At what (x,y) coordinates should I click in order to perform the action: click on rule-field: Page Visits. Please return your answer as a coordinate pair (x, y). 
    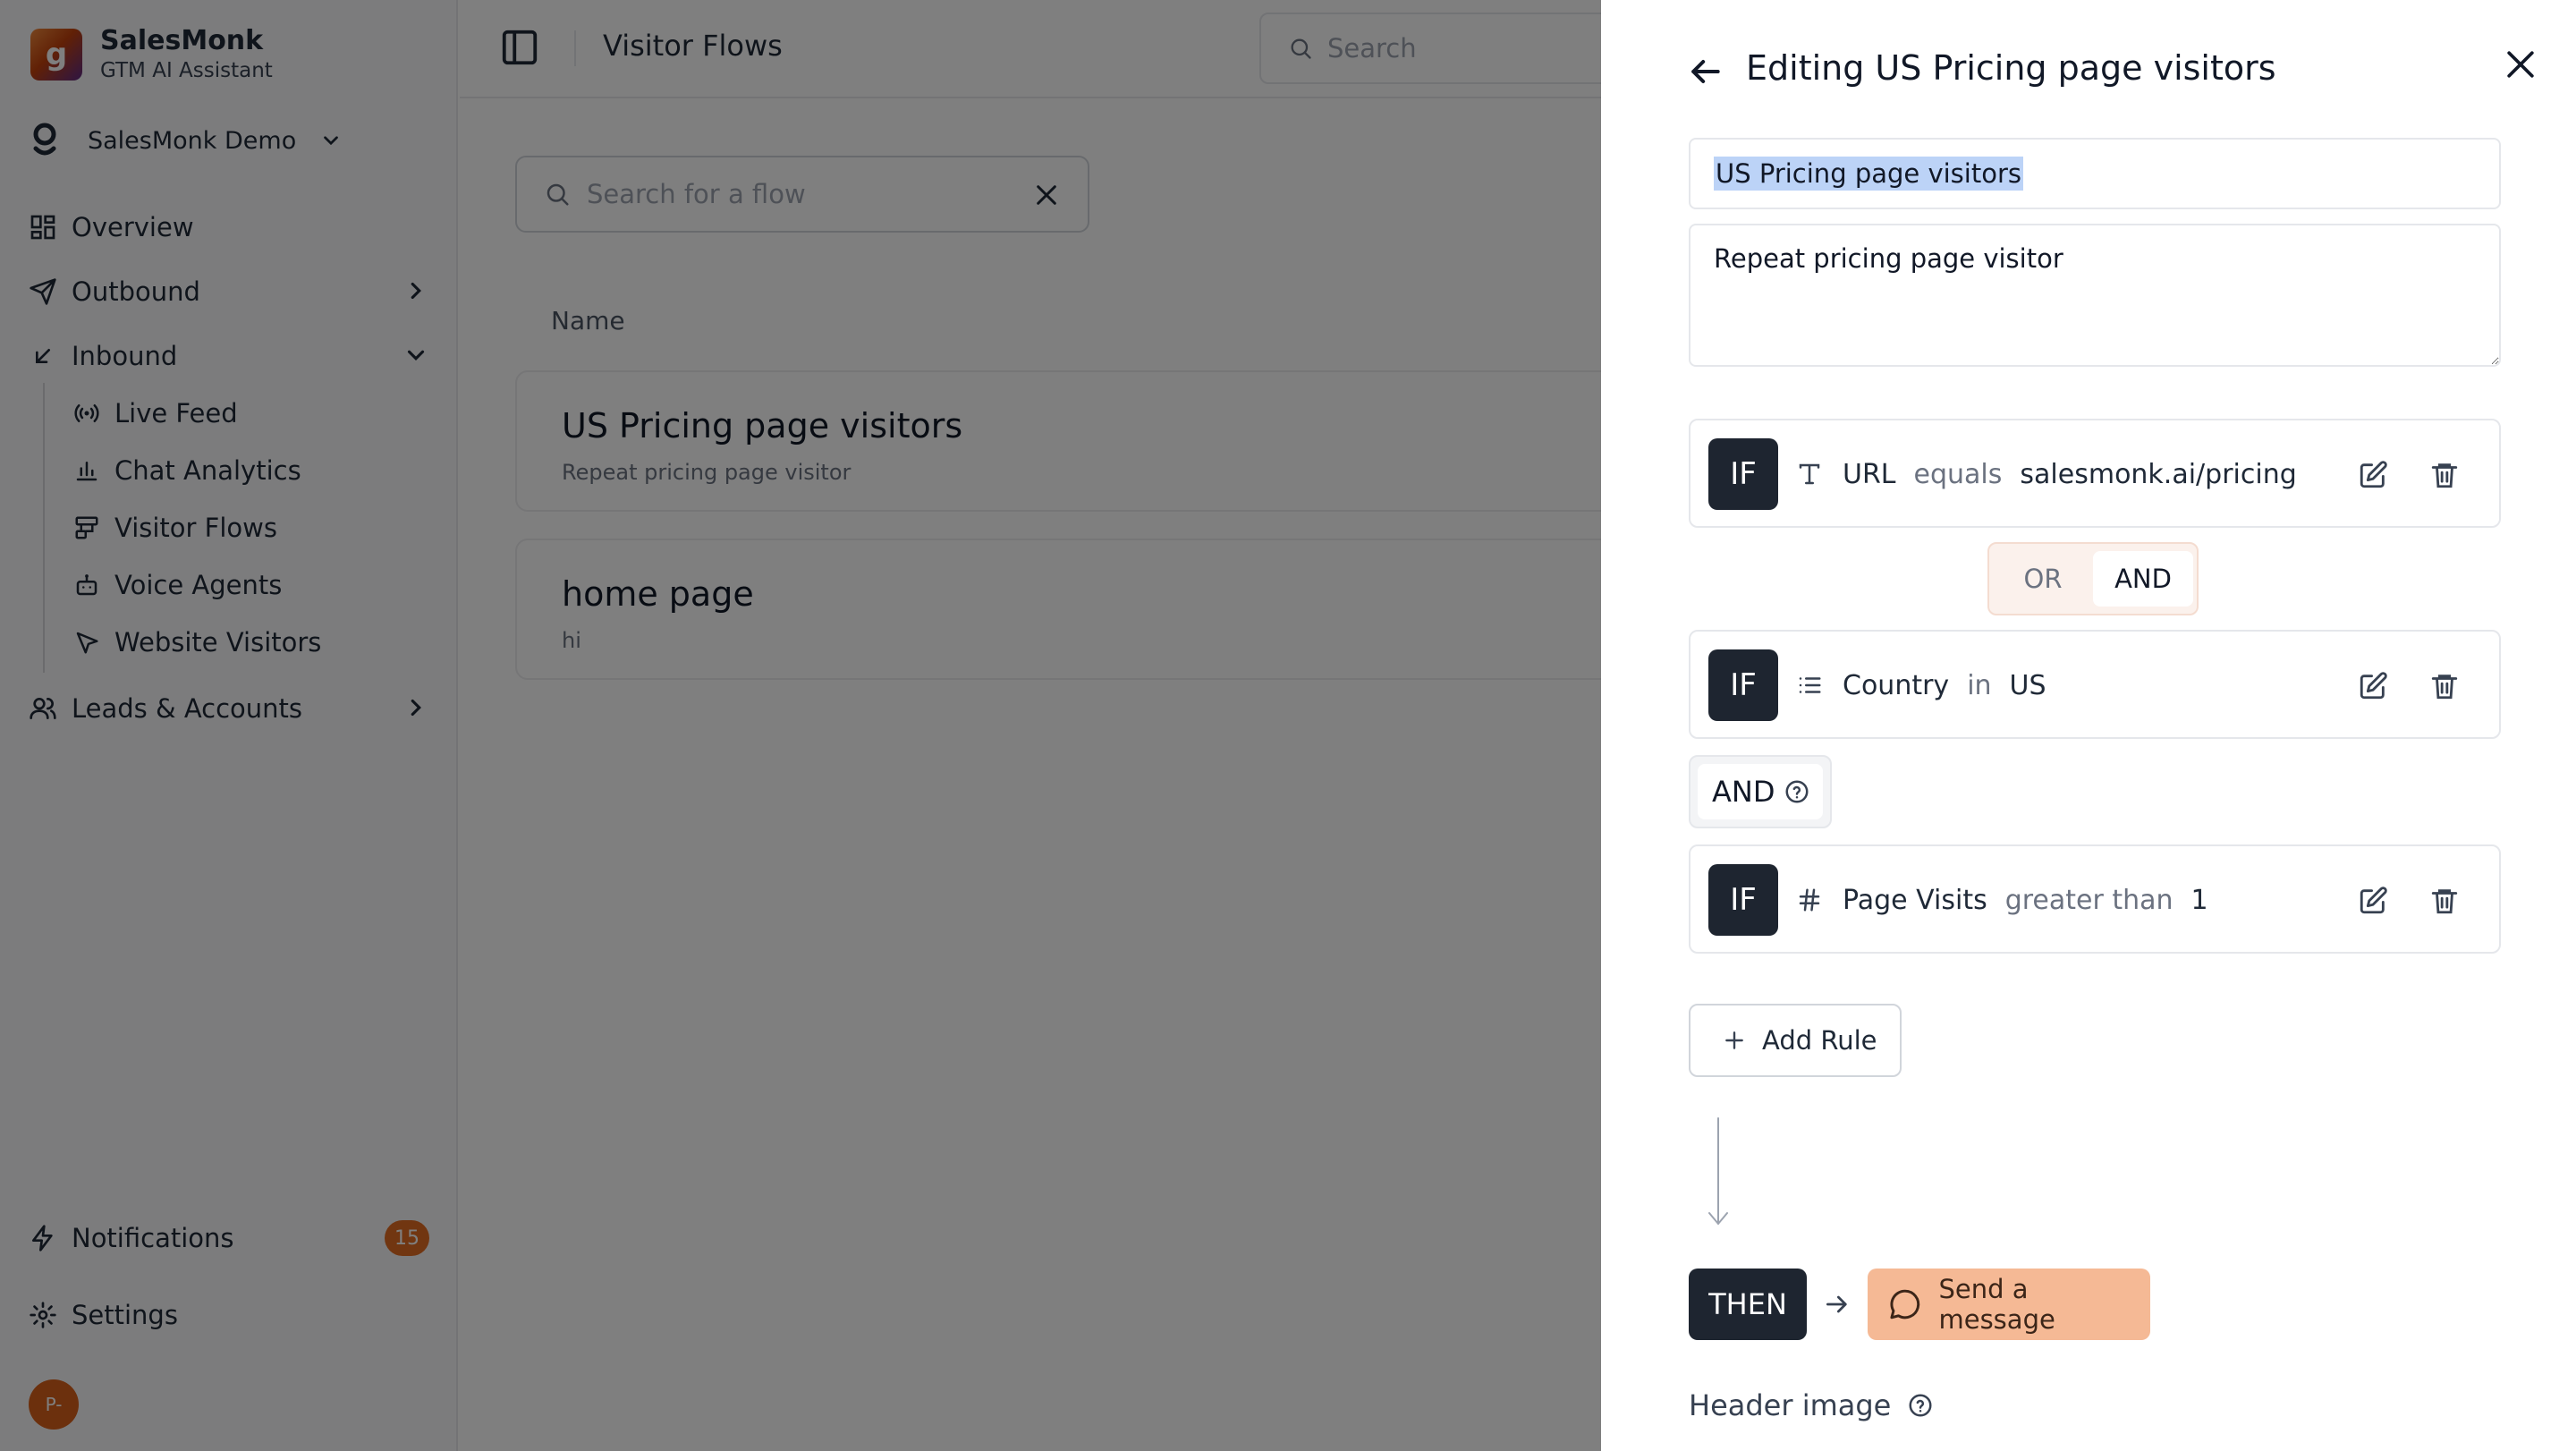
    Looking at the image, I should click on (1915, 900).